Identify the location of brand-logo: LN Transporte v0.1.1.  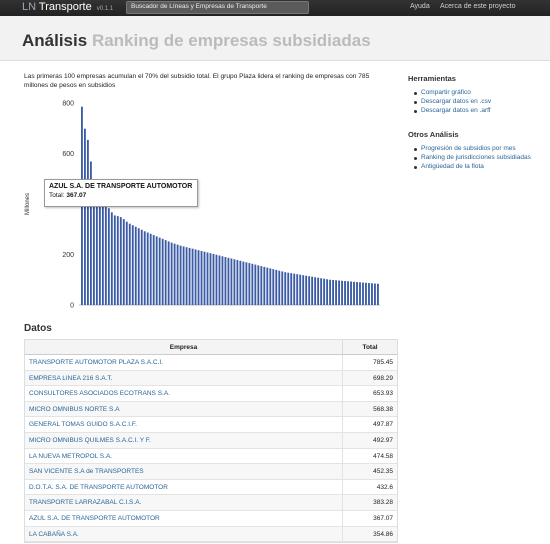
(67, 7).